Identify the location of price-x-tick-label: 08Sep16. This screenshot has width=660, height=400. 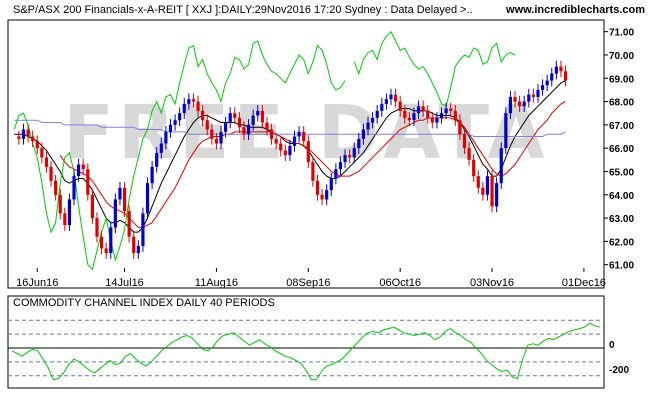
(308, 283).